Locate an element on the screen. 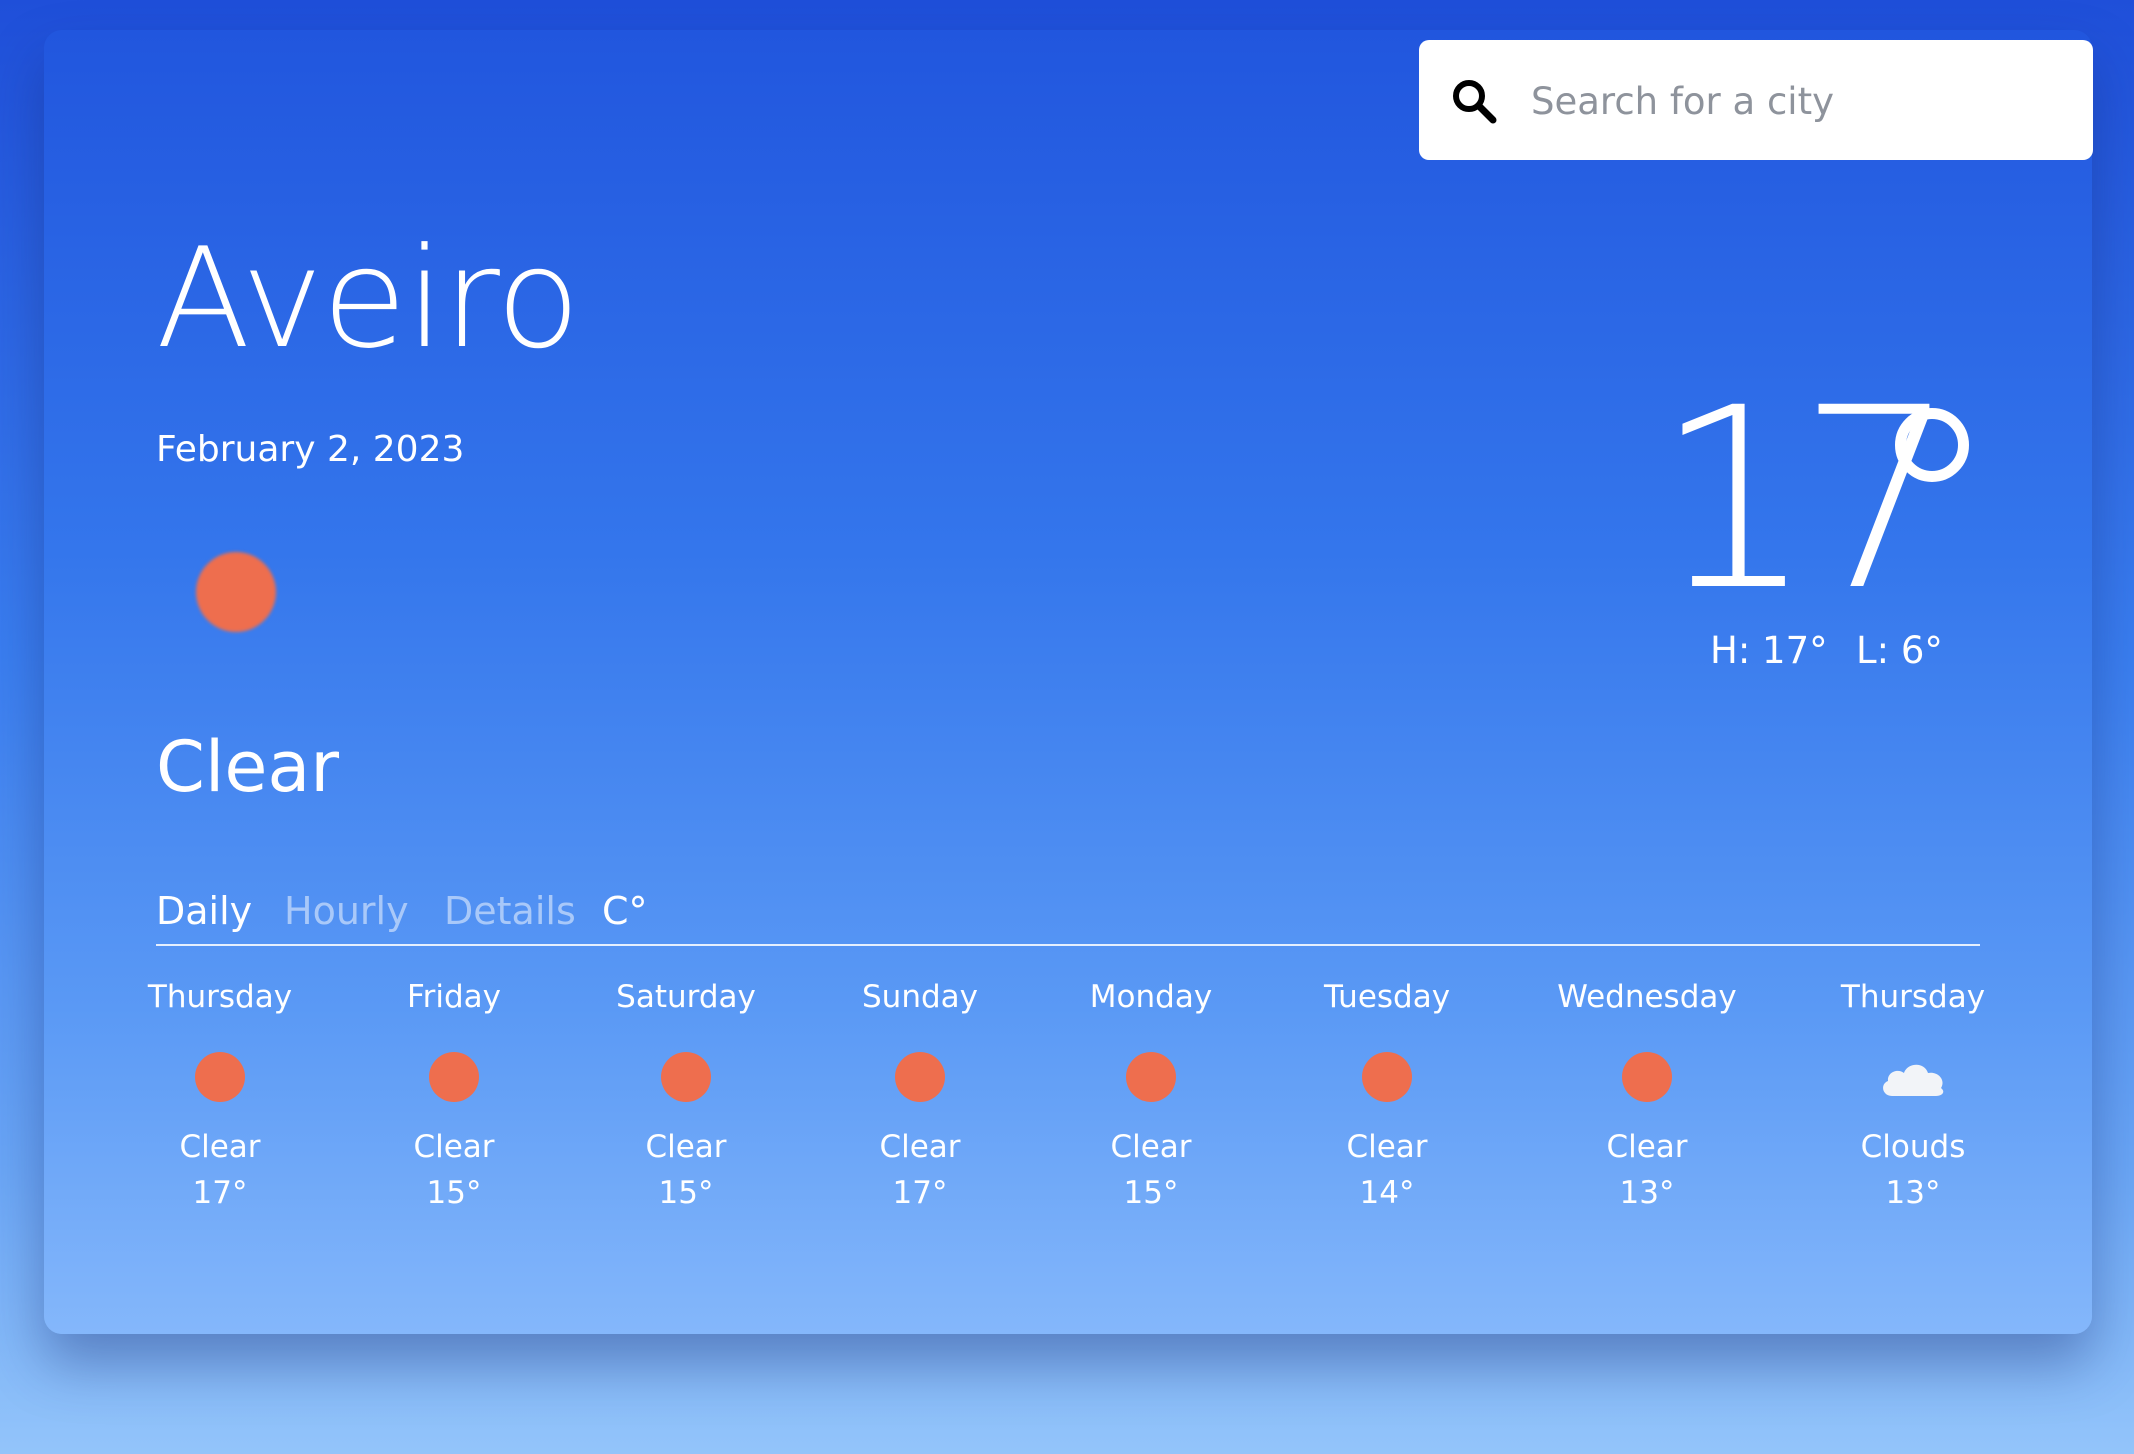 The image size is (2134, 1454). forecast-day: Sunday Clear 17° is located at coordinates (920, 1102).